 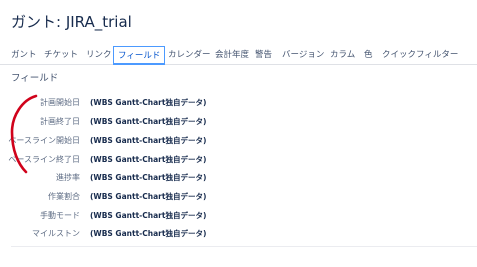 What do you see at coordinates (139, 55) in the screenshot?
I see `tab-fields: フィールド` at bounding box center [139, 55].